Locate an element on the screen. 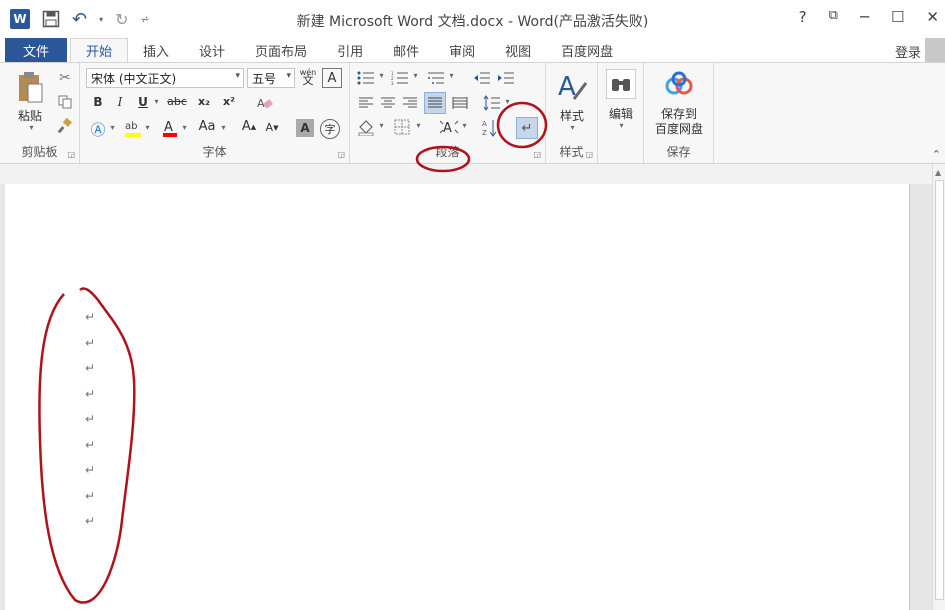  ribbon-display-options-button: ⧉ is located at coordinates (833, 17).